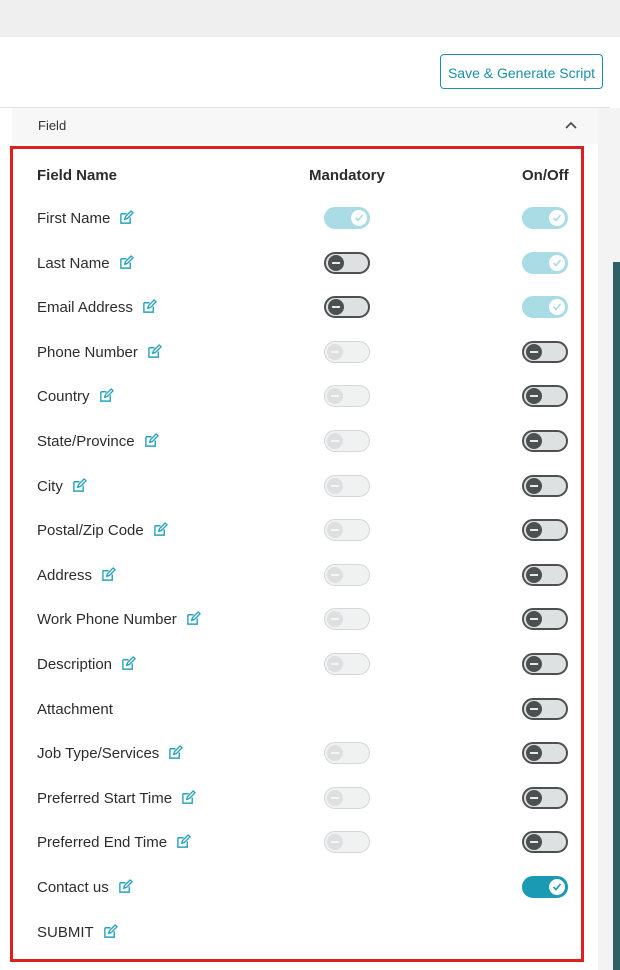  Describe the element at coordinates (310, 352) in the screenshot. I see `table-row: Phone Number` at that location.